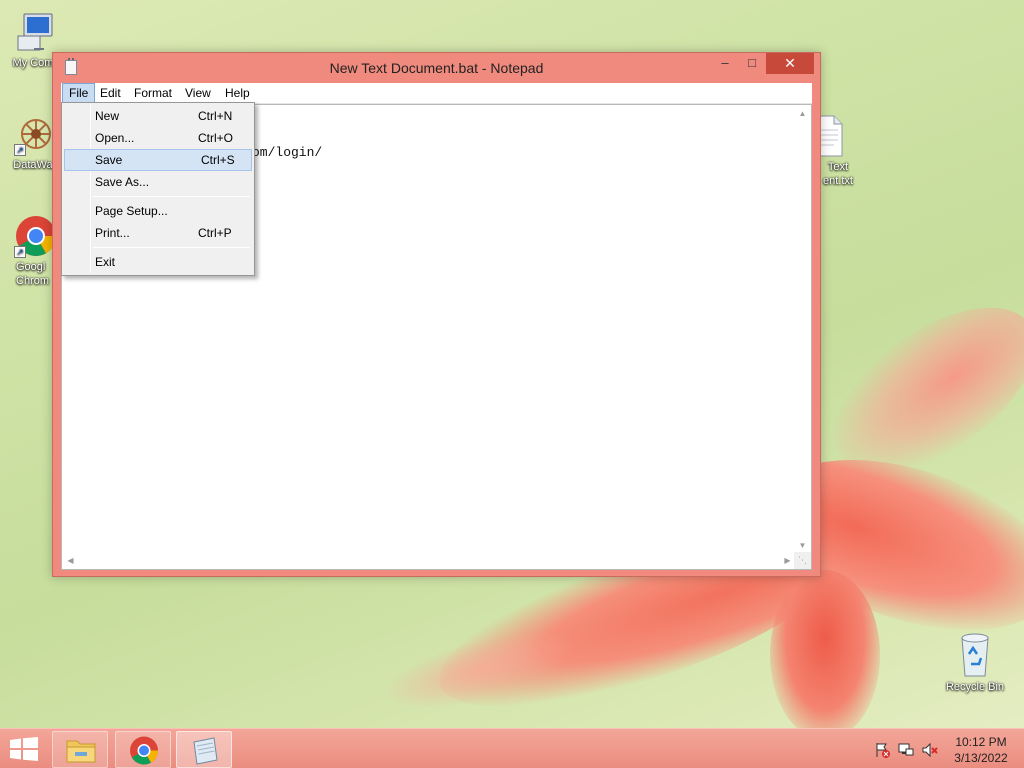 This screenshot has height=768, width=1024. What do you see at coordinates (802, 560) in the screenshot?
I see `resize-grip-icon: ⋱` at bounding box center [802, 560].